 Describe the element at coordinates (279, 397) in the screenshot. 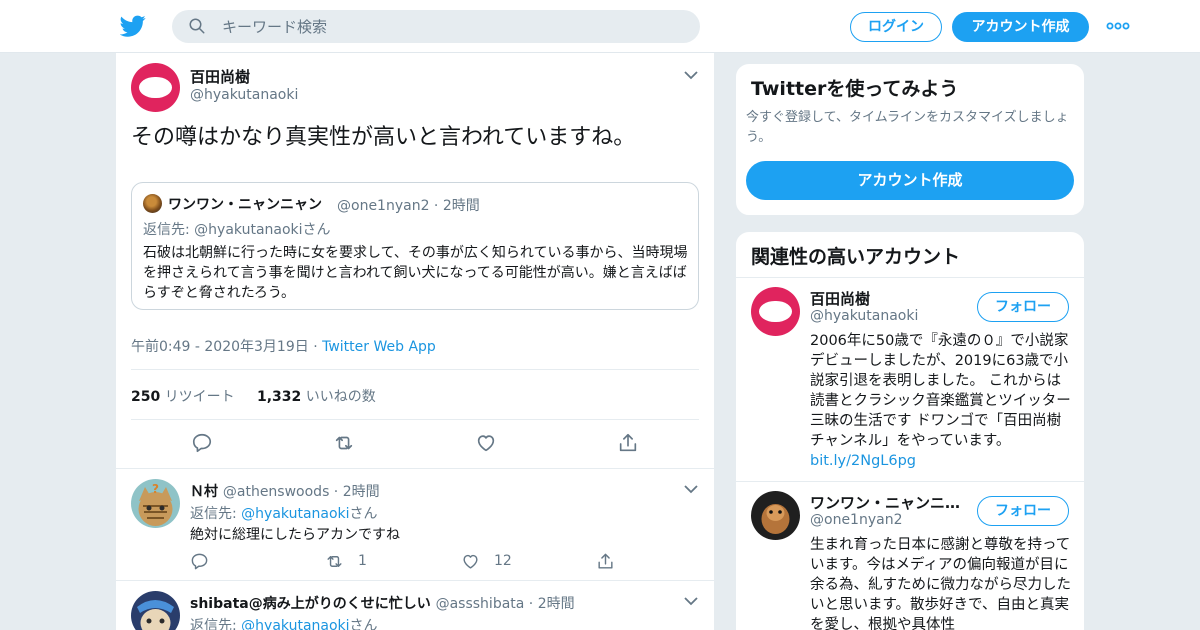

I see `like-count: 1,332` at that location.